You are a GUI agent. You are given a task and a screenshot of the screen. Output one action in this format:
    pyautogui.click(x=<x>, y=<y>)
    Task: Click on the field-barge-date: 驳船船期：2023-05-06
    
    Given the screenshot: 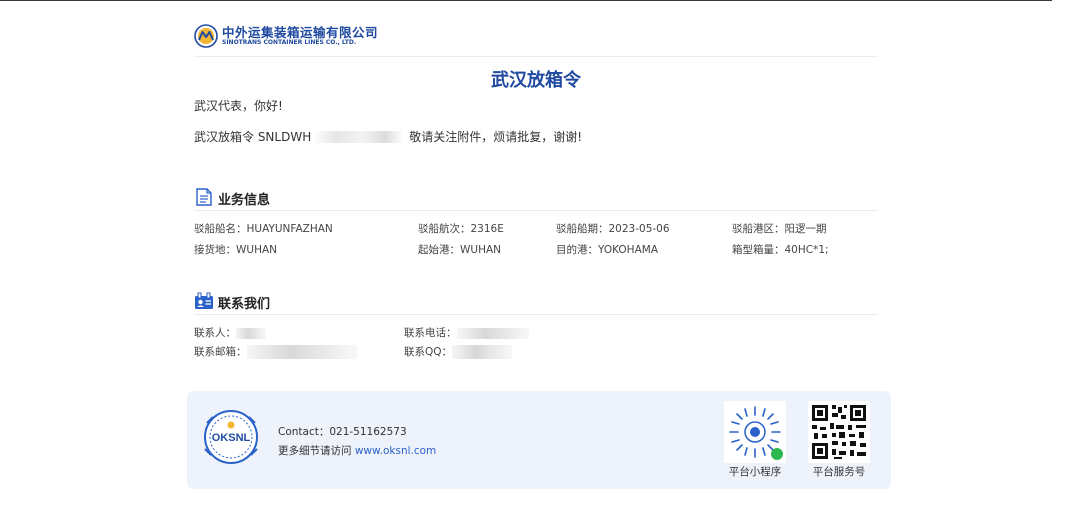 What is the action you would take?
    pyautogui.click(x=613, y=229)
    